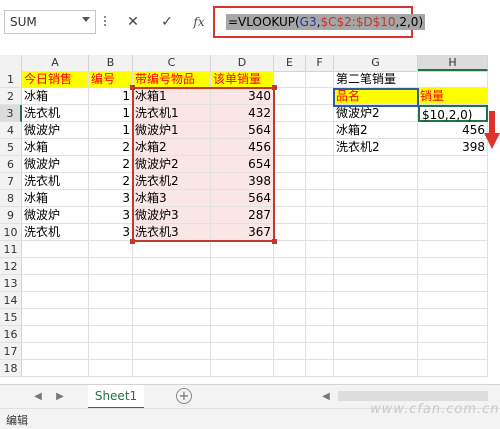  Describe the element at coordinates (55, 147) in the screenshot. I see `table-cell: 冰箱` at that location.